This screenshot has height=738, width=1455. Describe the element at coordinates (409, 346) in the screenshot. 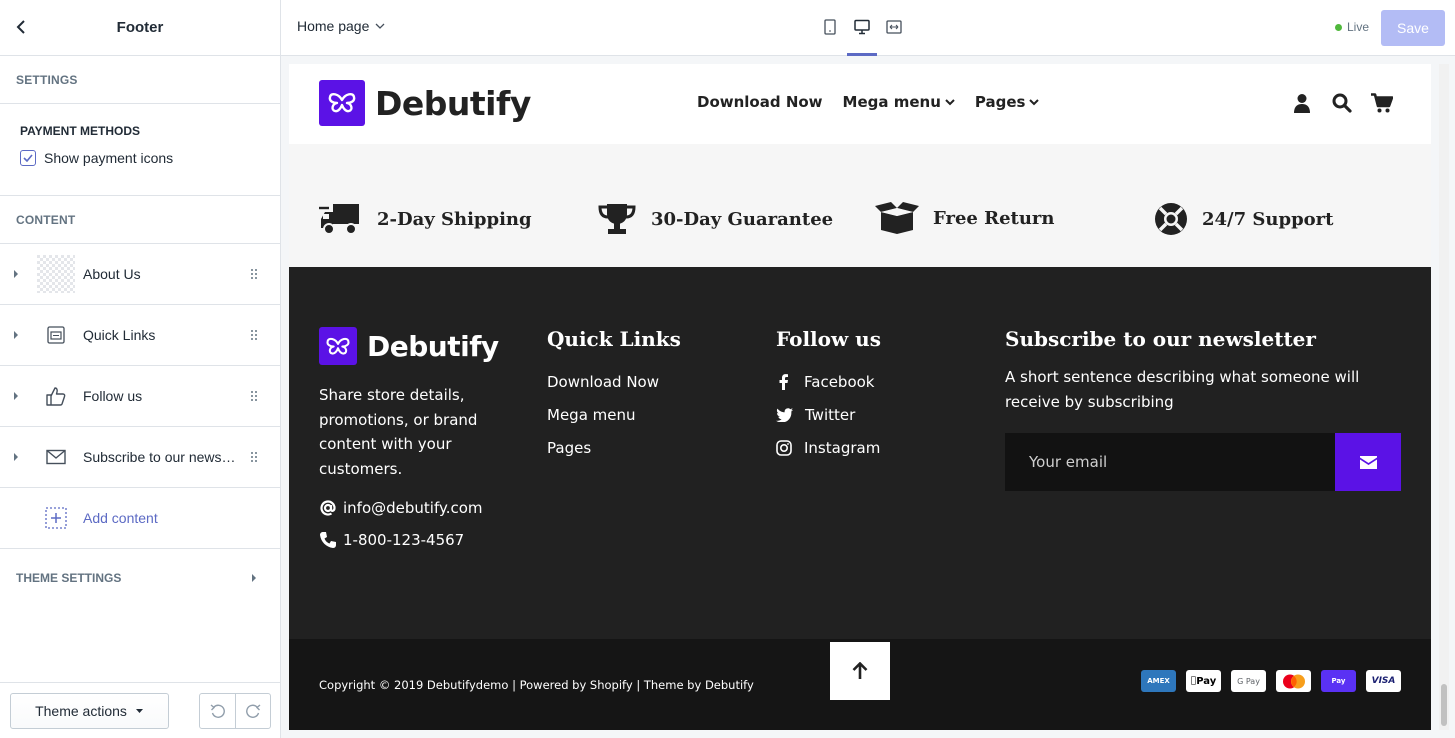

I see `footer-logo: Debutify` at that location.